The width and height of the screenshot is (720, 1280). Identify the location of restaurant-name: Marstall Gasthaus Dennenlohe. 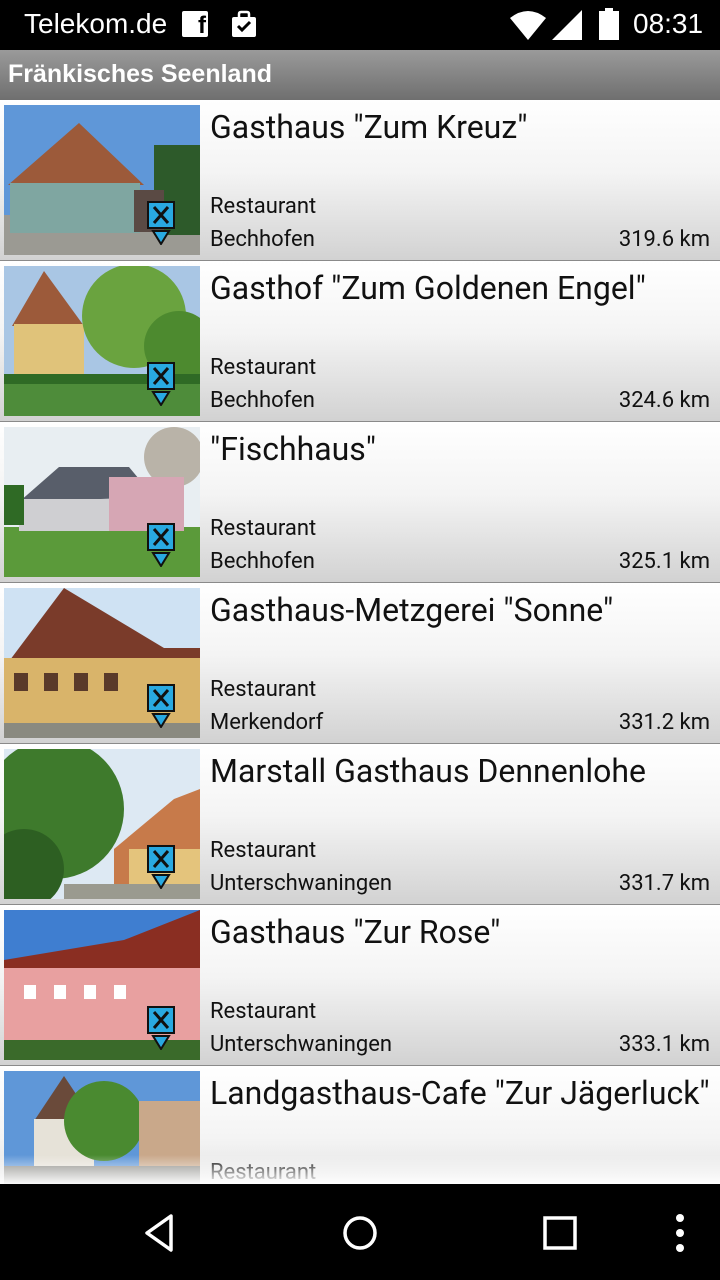
(428, 771).